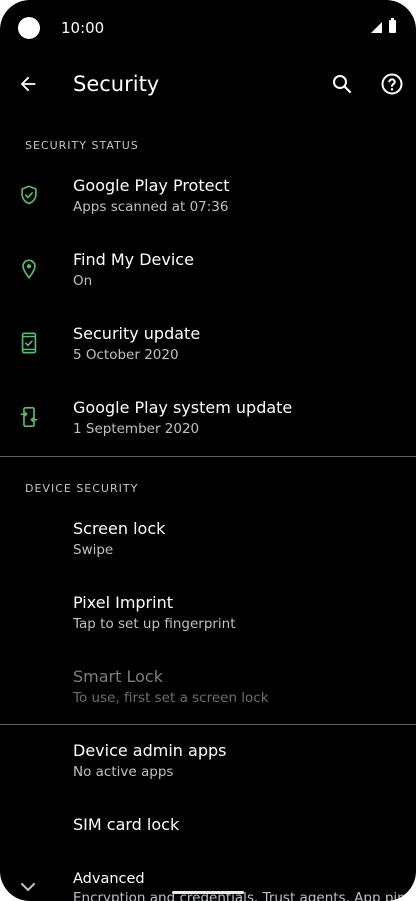 The height and width of the screenshot is (901, 416). What do you see at coordinates (29, 28) in the screenshot?
I see `front-camera` at bounding box center [29, 28].